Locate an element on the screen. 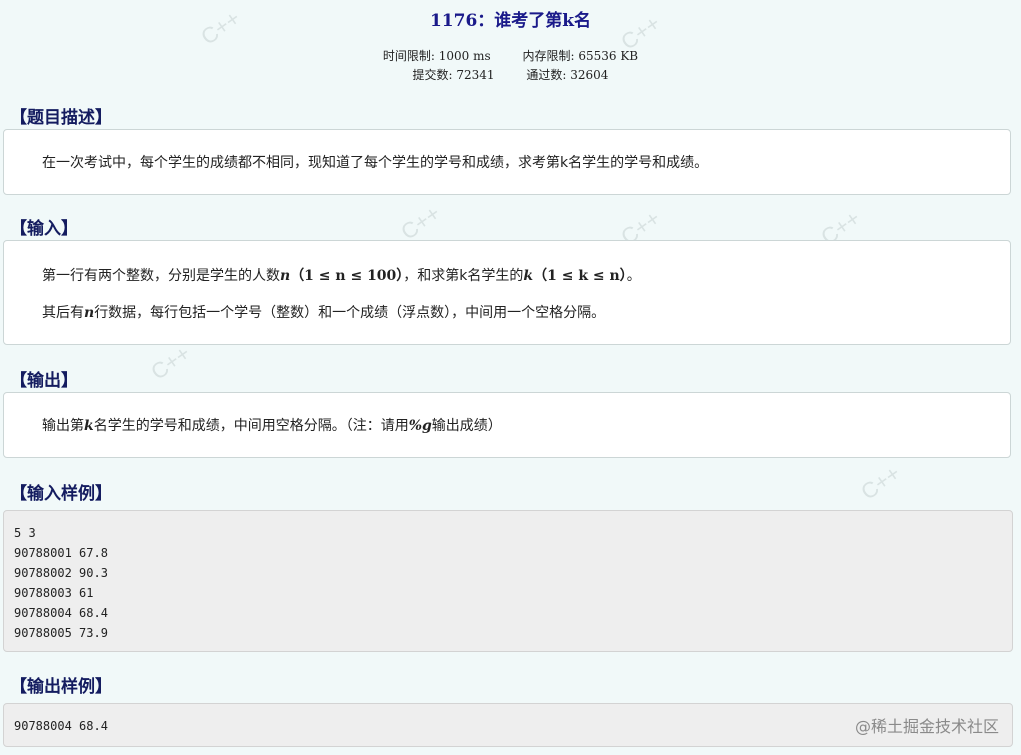 This screenshot has height=755, width=1021. limits-row: 时间限制: 1000 ms 内存限制: 65536 KB is located at coordinates (510, 55).